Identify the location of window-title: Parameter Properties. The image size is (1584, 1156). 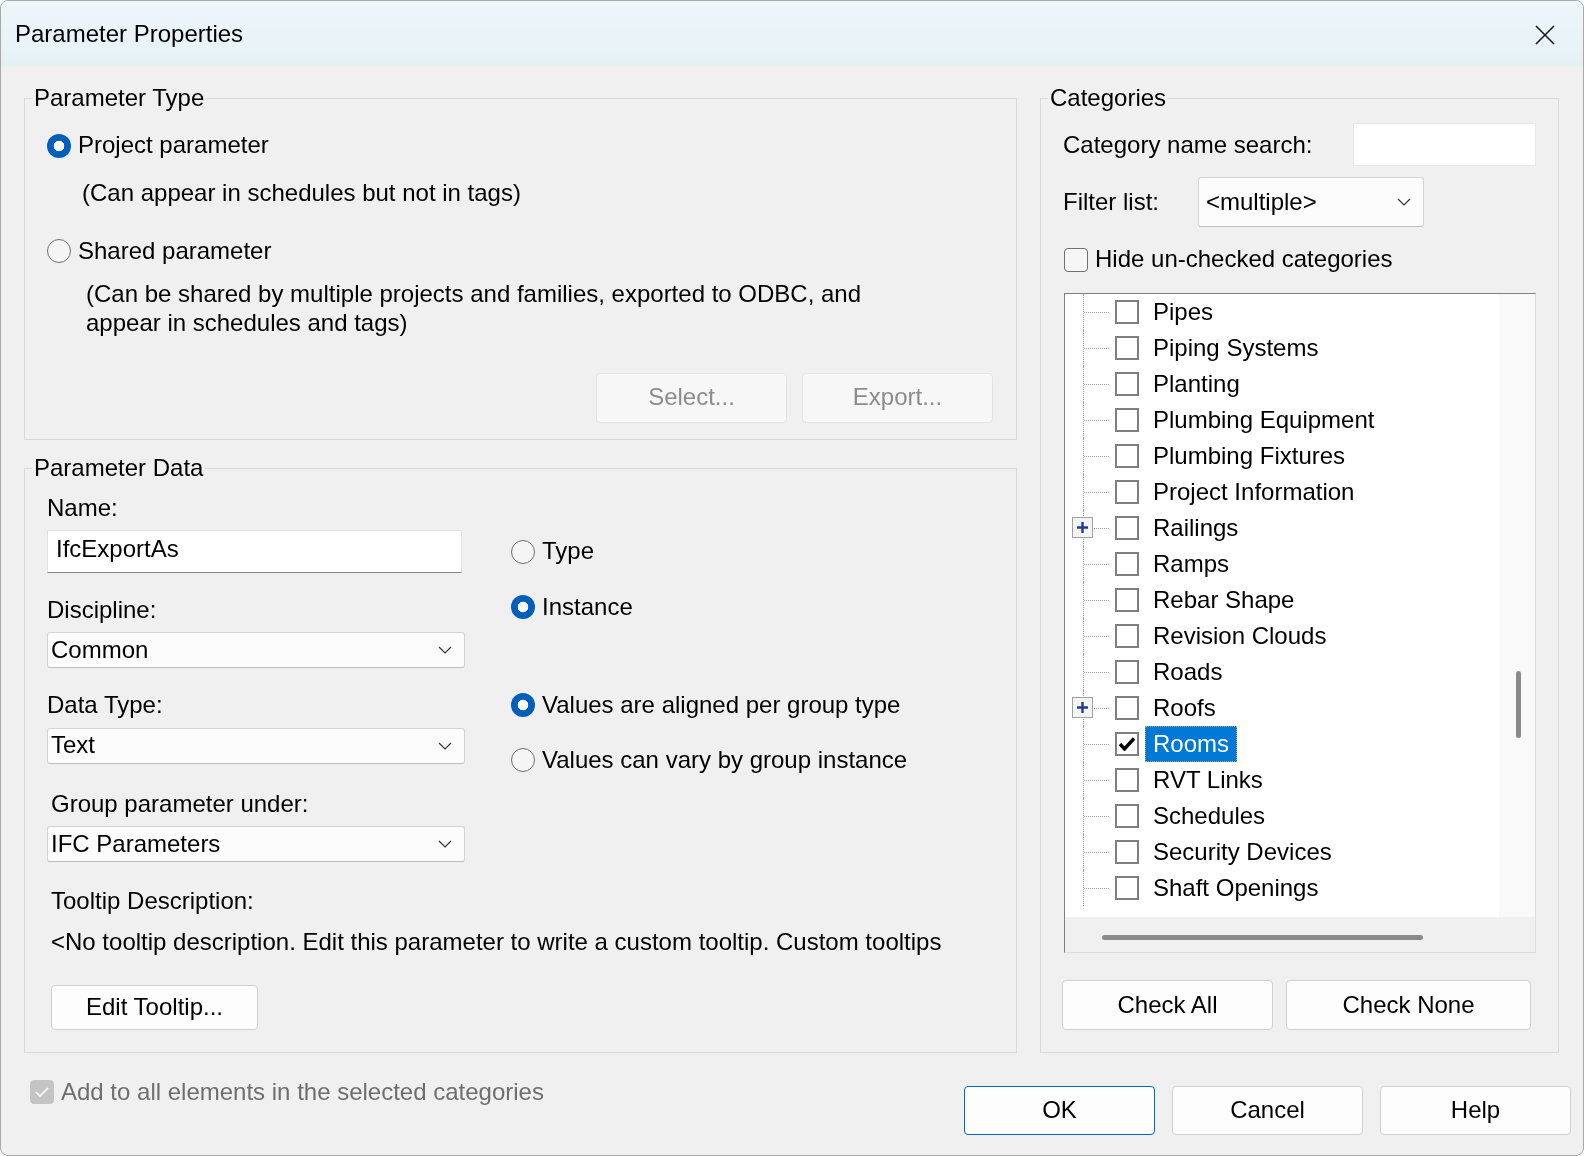
(129, 34).